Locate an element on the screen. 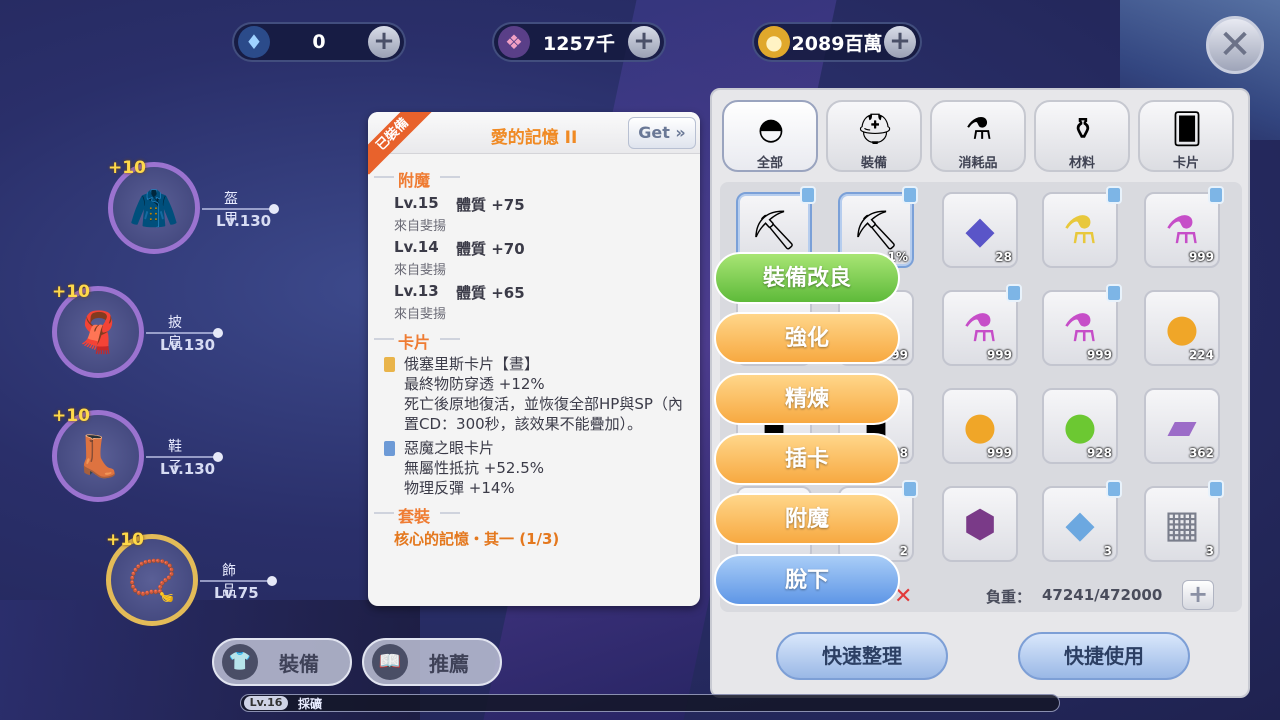  tab-consumable: ⚗ 消耗品 is located at coordinates (978, 136).